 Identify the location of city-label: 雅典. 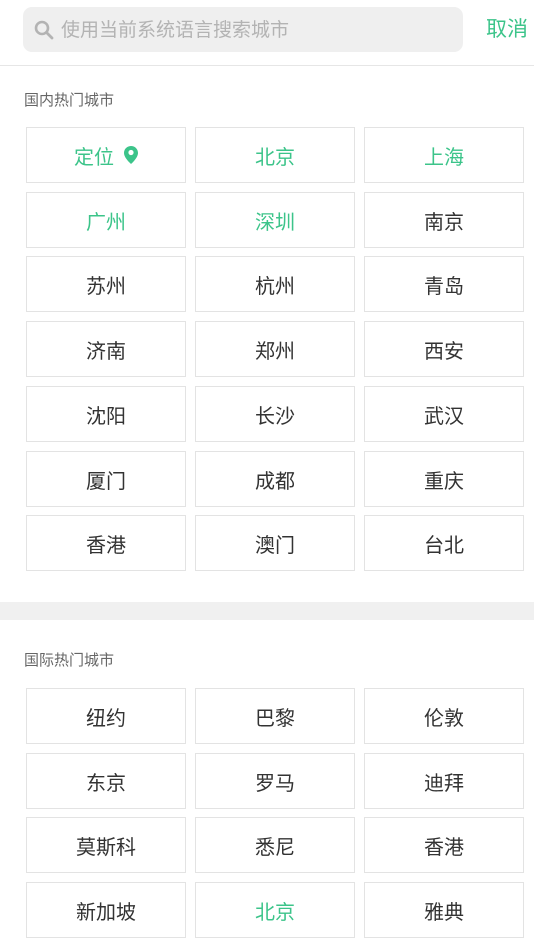
(444, 911).